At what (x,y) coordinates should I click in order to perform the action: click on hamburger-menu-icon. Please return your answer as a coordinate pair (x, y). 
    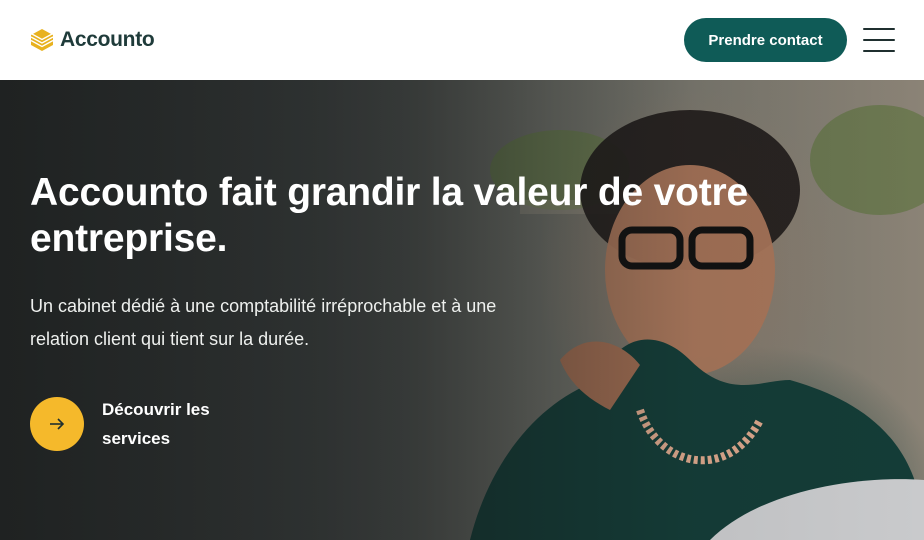
    Looking at the image, I should click on (879, 40).